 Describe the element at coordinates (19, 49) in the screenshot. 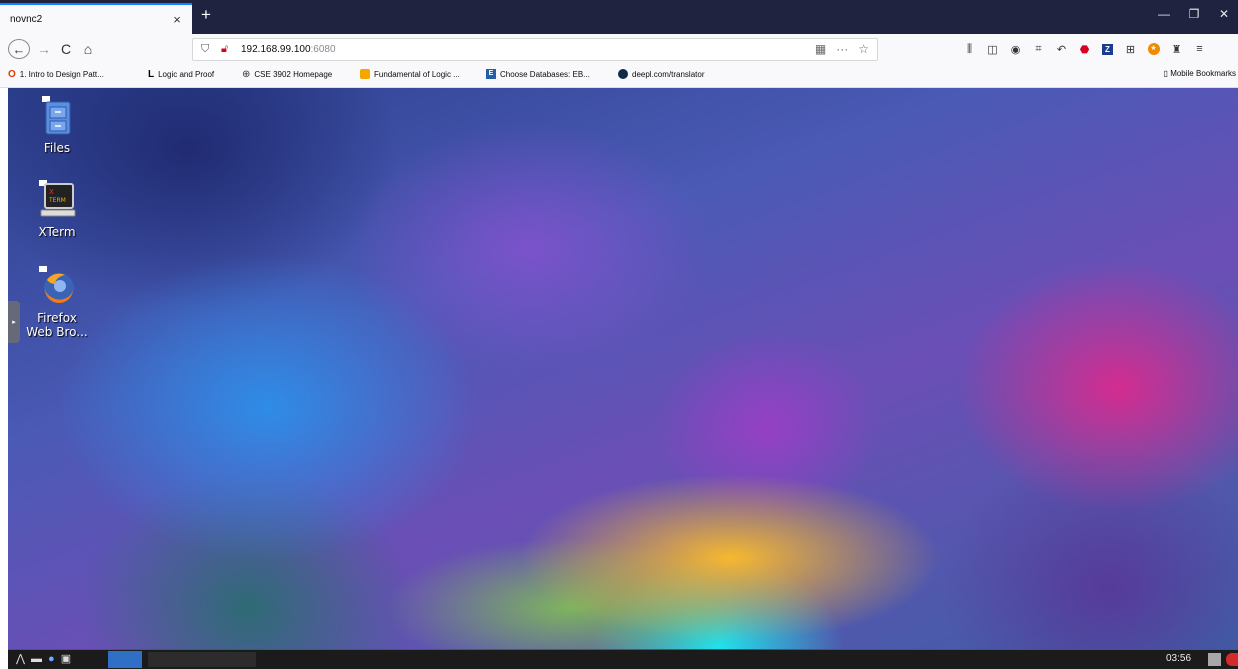

I see `back-button: ←` at that location.